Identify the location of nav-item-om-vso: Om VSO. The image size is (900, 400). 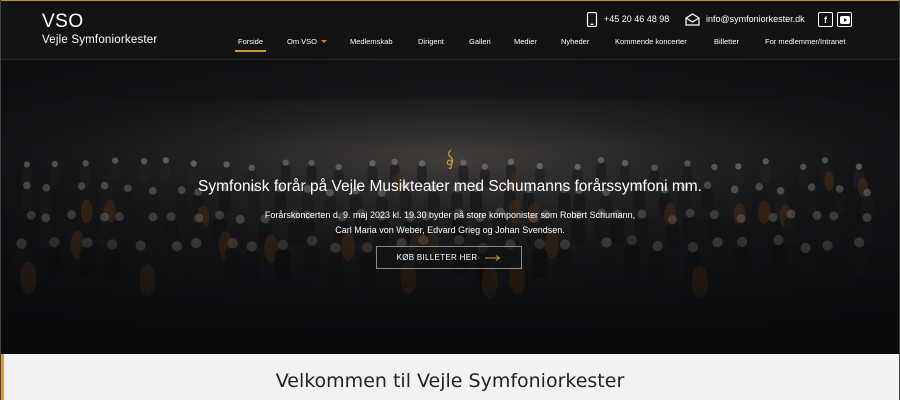
(307, 41).